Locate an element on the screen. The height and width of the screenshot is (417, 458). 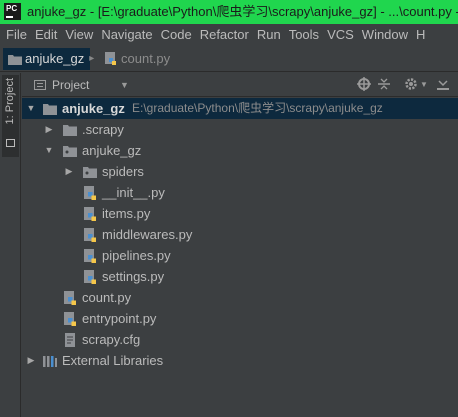
config-file-icon is located at coordinates (70, 340).